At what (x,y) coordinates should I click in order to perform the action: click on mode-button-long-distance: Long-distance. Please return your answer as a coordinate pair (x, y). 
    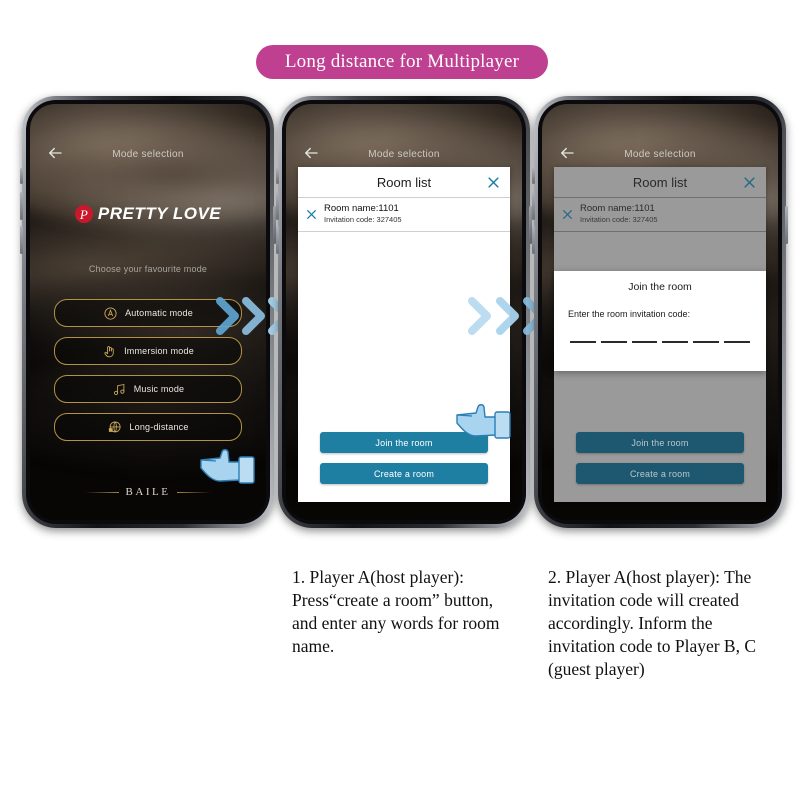
    Looking at the image, I should click on (148, 427).